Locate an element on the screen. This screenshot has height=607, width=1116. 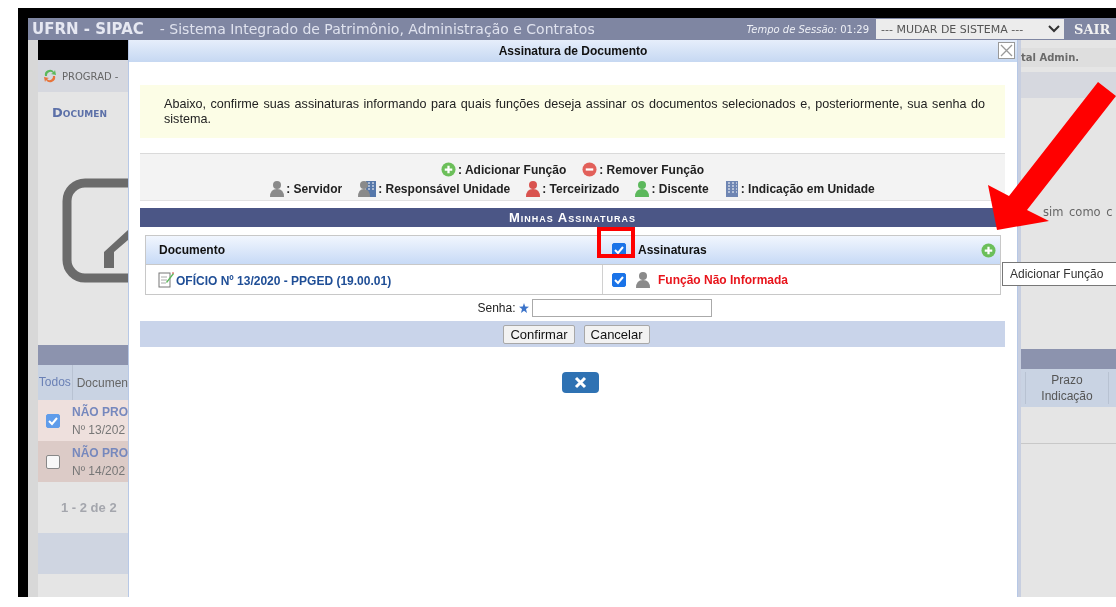
notice-text: Abaixo, confirme suas assinaturas informando para quais funções deseja assinar os documentos selecionados e, posteriormente, sua senha do sistema. is located at coordinates (572, 111).